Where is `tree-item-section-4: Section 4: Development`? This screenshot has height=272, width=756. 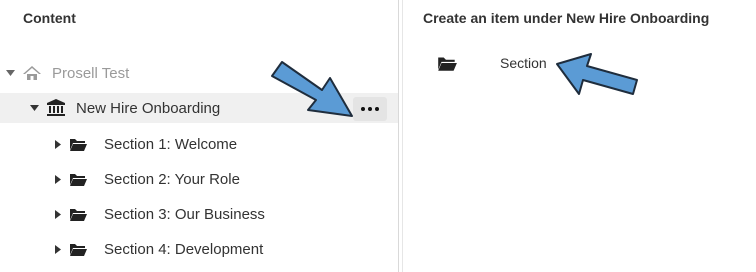
tree-item-section-4: Section 4: Development is located at coordinates (157, 249).